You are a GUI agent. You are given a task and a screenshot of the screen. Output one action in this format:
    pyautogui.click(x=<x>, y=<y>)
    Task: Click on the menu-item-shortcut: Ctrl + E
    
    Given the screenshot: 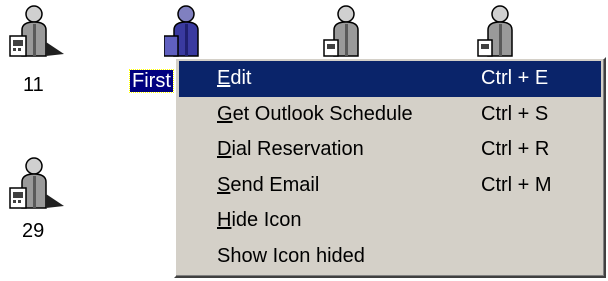 What is the action you would take?
    pyautogui.click(x=515, y=78)
    